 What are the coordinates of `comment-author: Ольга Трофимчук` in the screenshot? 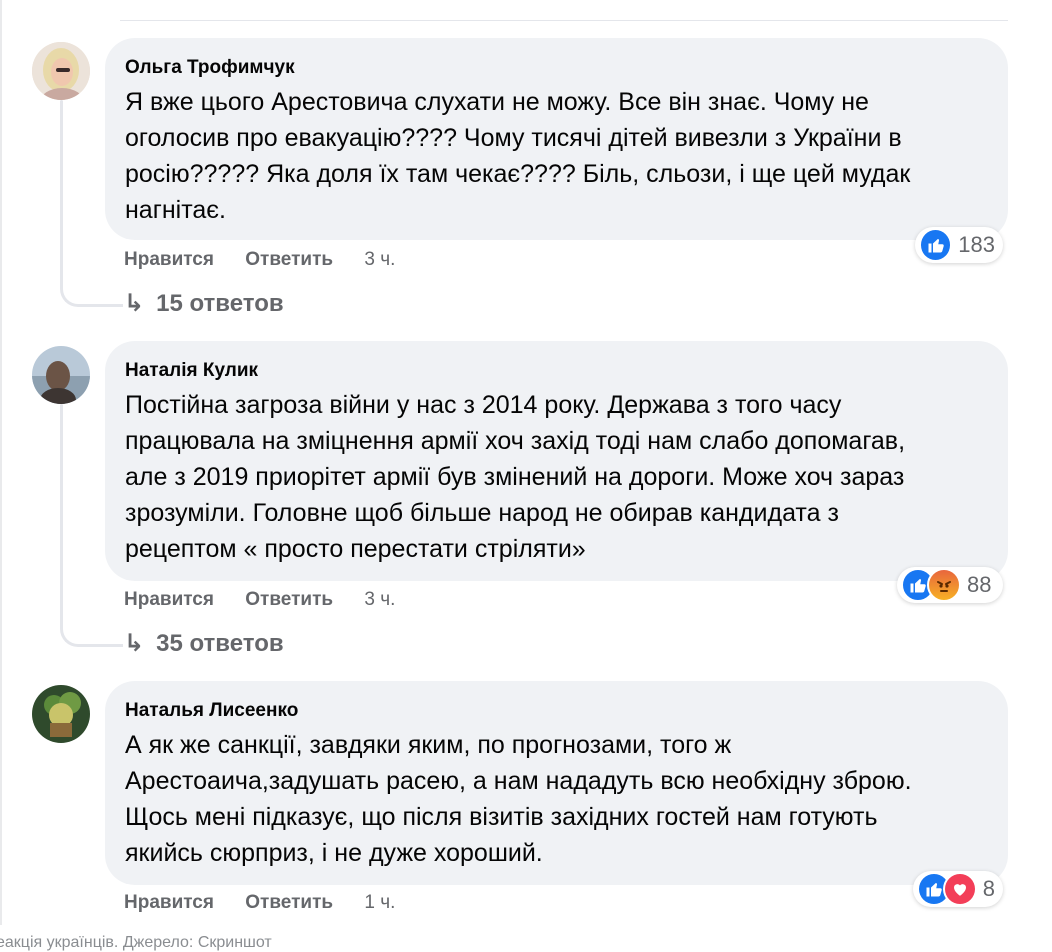 It's located at (556, 68).